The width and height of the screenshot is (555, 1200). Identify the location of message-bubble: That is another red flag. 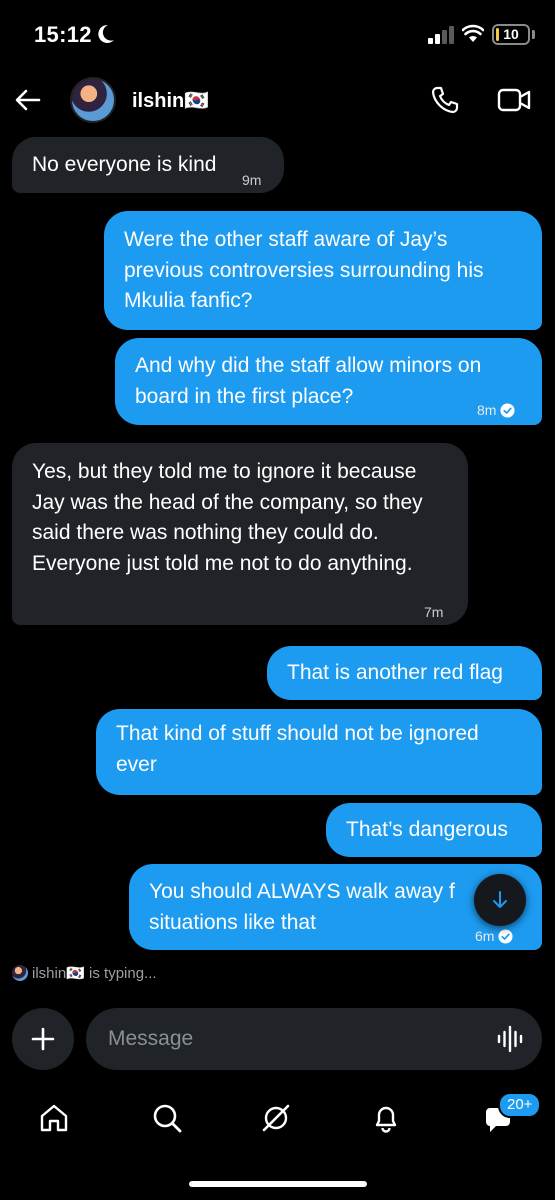
(404, 673).